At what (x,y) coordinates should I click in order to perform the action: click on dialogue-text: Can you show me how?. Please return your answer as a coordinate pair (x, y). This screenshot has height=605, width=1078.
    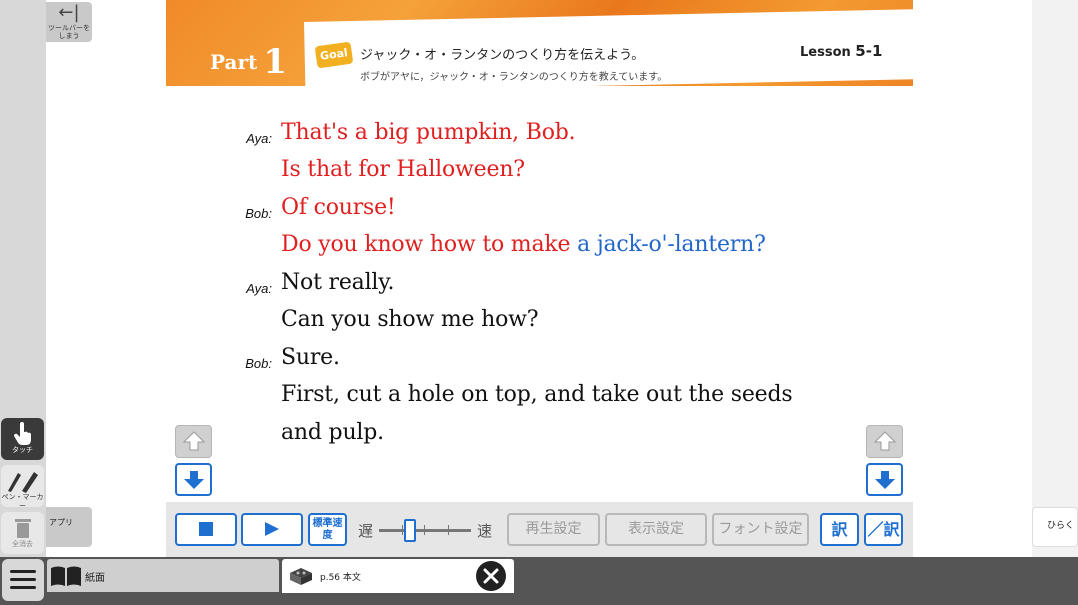
    Looking at the image, I should click on (410, 319).